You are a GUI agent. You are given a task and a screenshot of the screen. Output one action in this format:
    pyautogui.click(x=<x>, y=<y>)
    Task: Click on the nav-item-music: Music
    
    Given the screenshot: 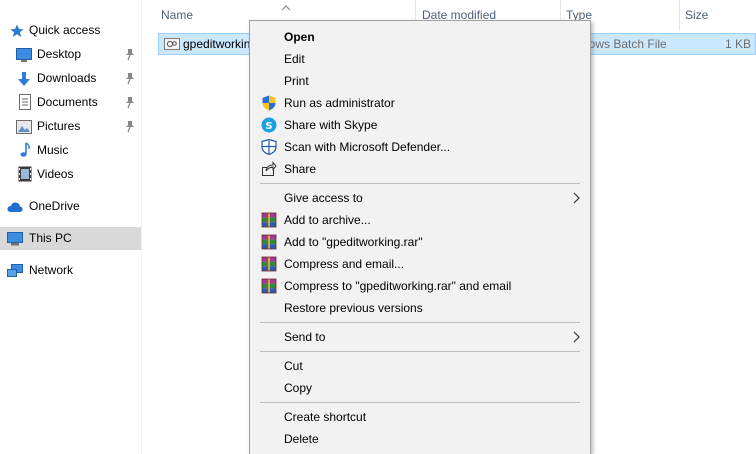 What is the action you would take?
    pyautogui.click(x=70, y=150)
    